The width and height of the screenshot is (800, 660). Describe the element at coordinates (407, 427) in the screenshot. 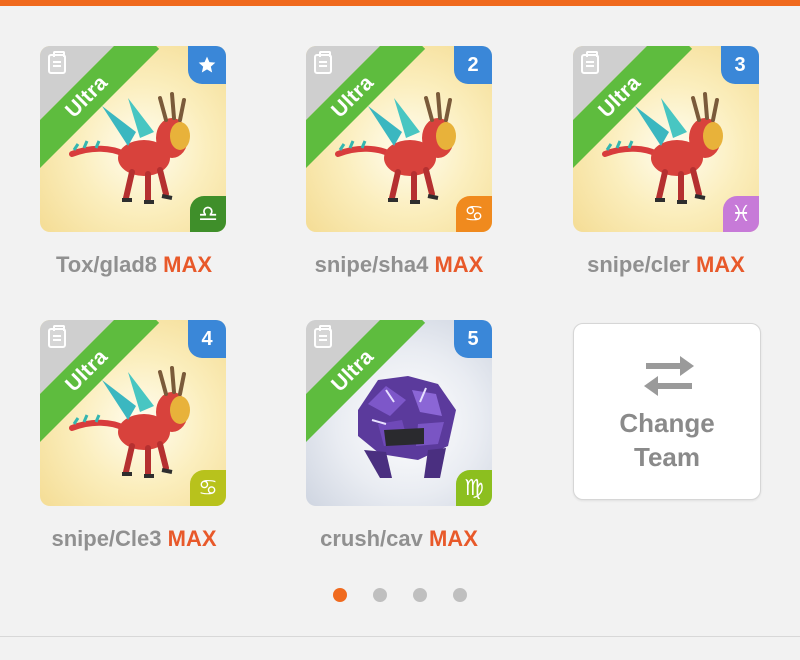

I see `golem-creature-image` at that location.